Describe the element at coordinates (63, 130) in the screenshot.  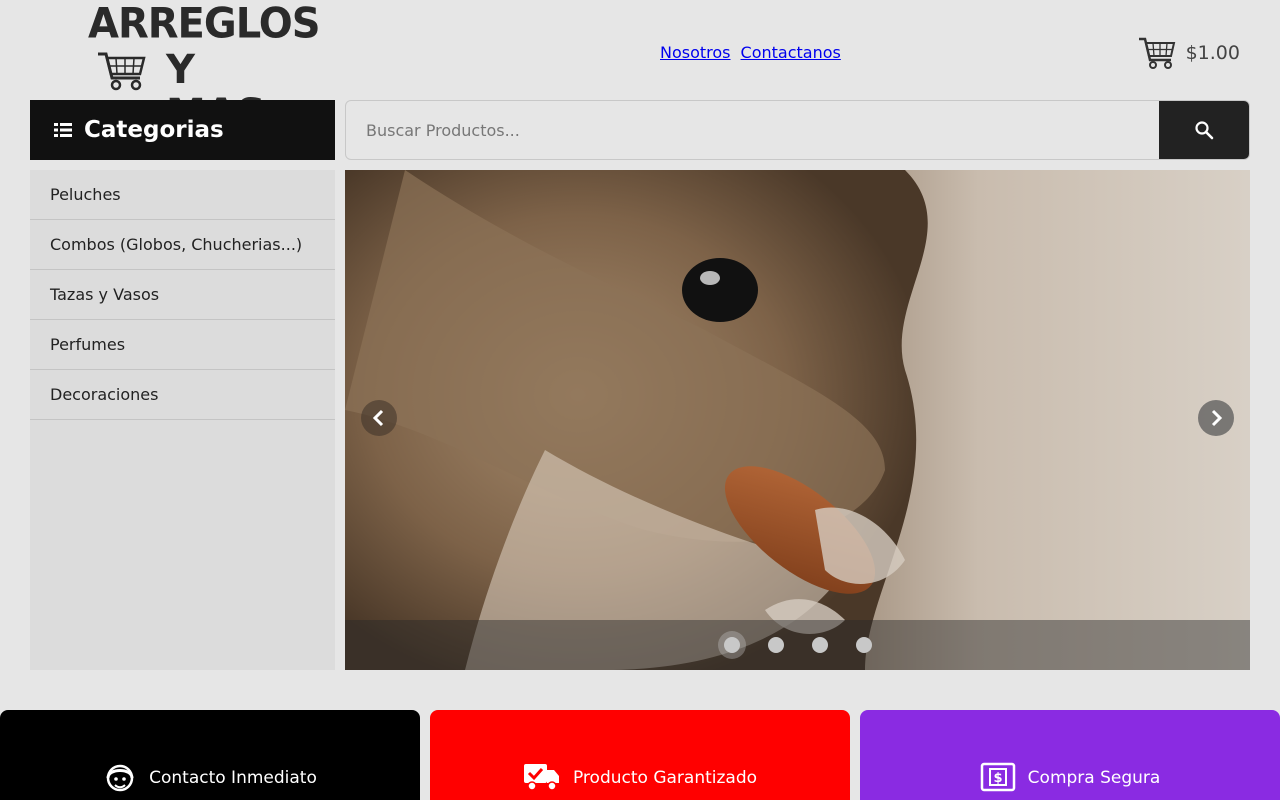
I see `list-icon` at that location.